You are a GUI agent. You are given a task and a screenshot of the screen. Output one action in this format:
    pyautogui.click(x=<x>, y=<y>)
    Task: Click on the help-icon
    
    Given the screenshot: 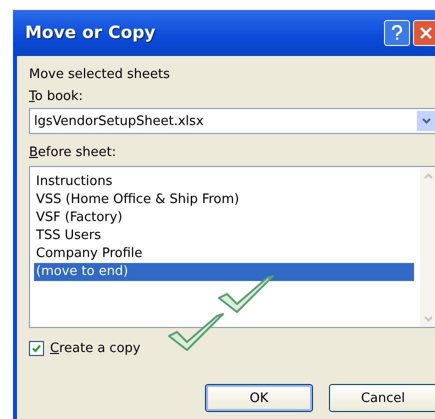 What is the action you would take?
    pyautogui.click(x=397, y=33)
    